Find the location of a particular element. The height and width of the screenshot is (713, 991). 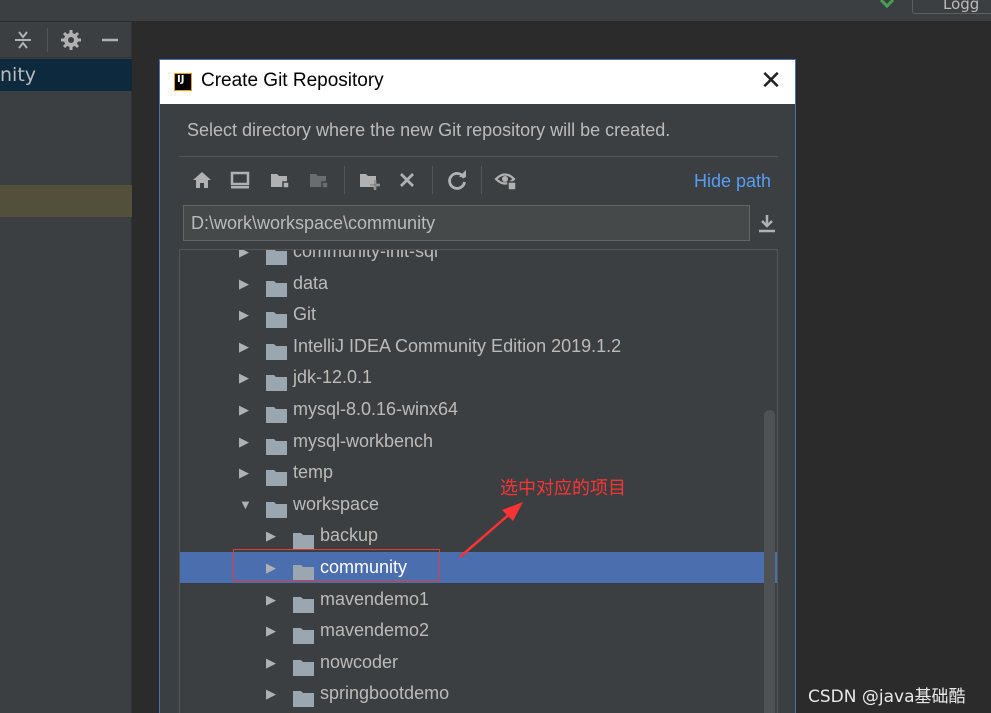

tree-row: ▶ mysql-workbench is located at coordinates (478, 441).